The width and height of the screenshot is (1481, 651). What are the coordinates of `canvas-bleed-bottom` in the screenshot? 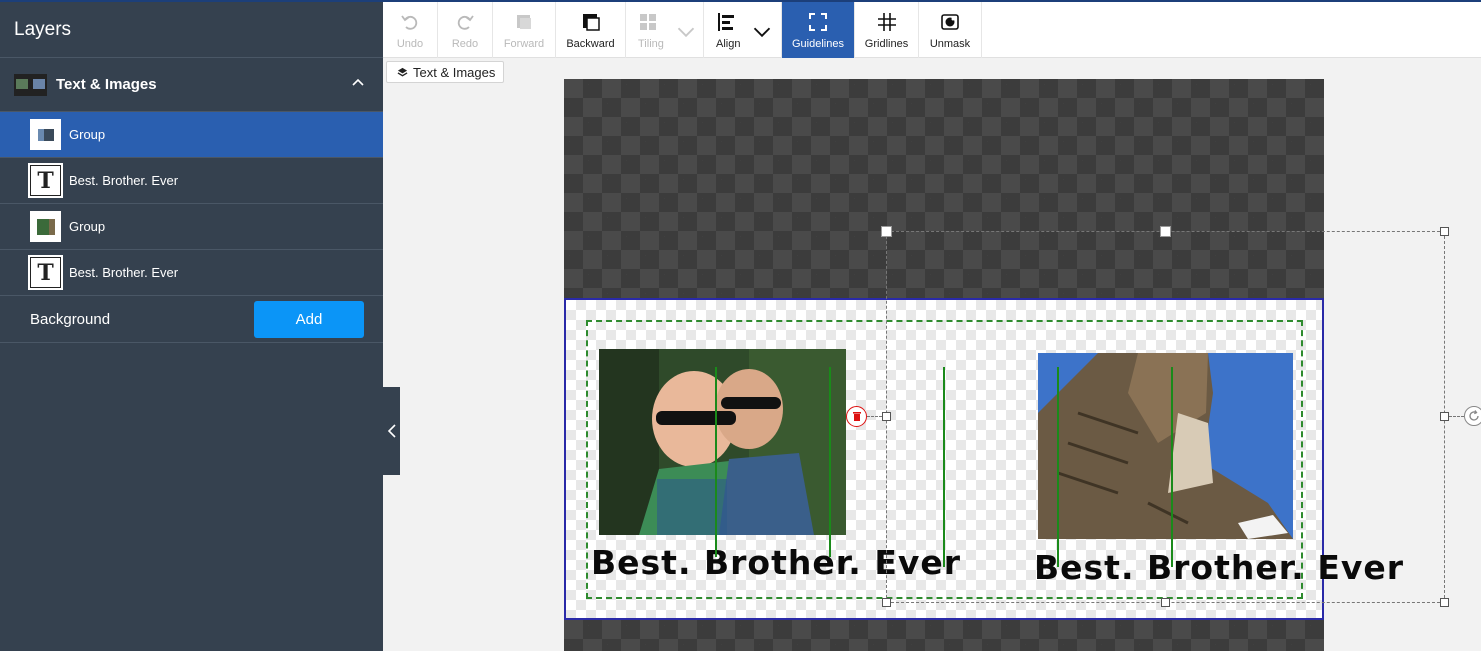 It's located at (944, 635).